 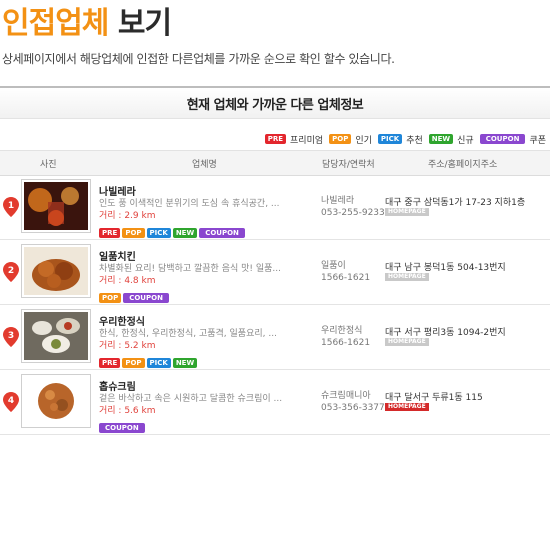 I want to click on cream-puff-photo-icon, so click(x=56, y=401).